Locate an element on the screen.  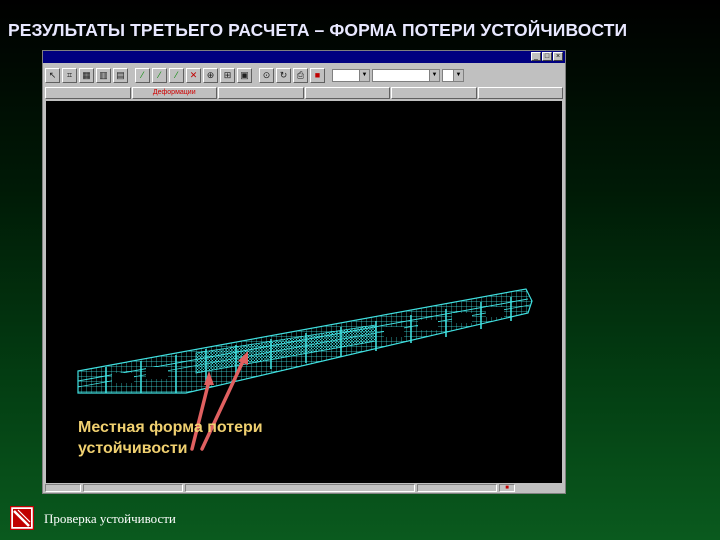
grid-icon: ▦ is located at coordinates (86, 75).